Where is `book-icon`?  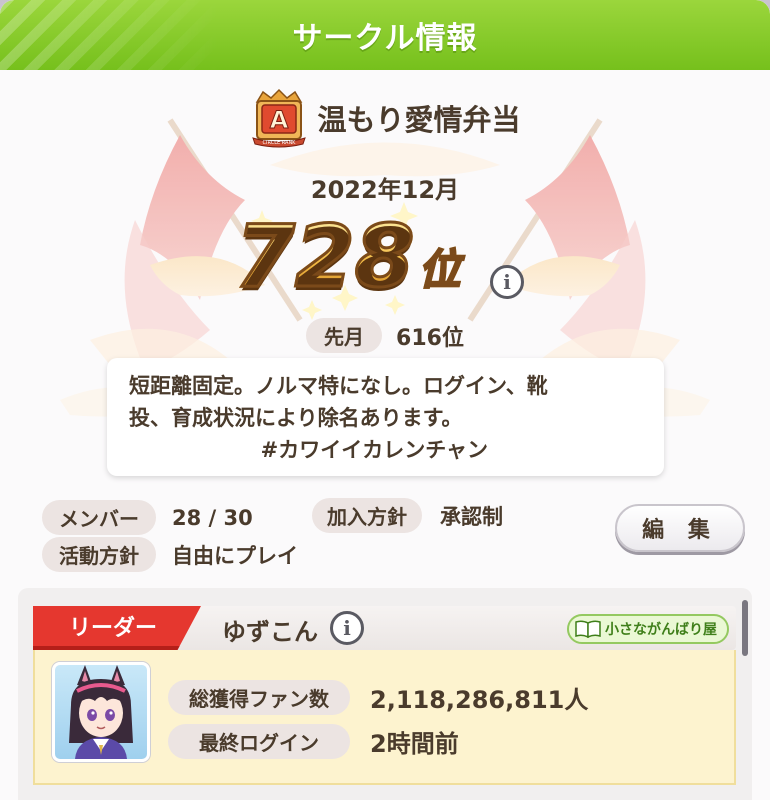 book-icon is located at coordinates (588, 629).